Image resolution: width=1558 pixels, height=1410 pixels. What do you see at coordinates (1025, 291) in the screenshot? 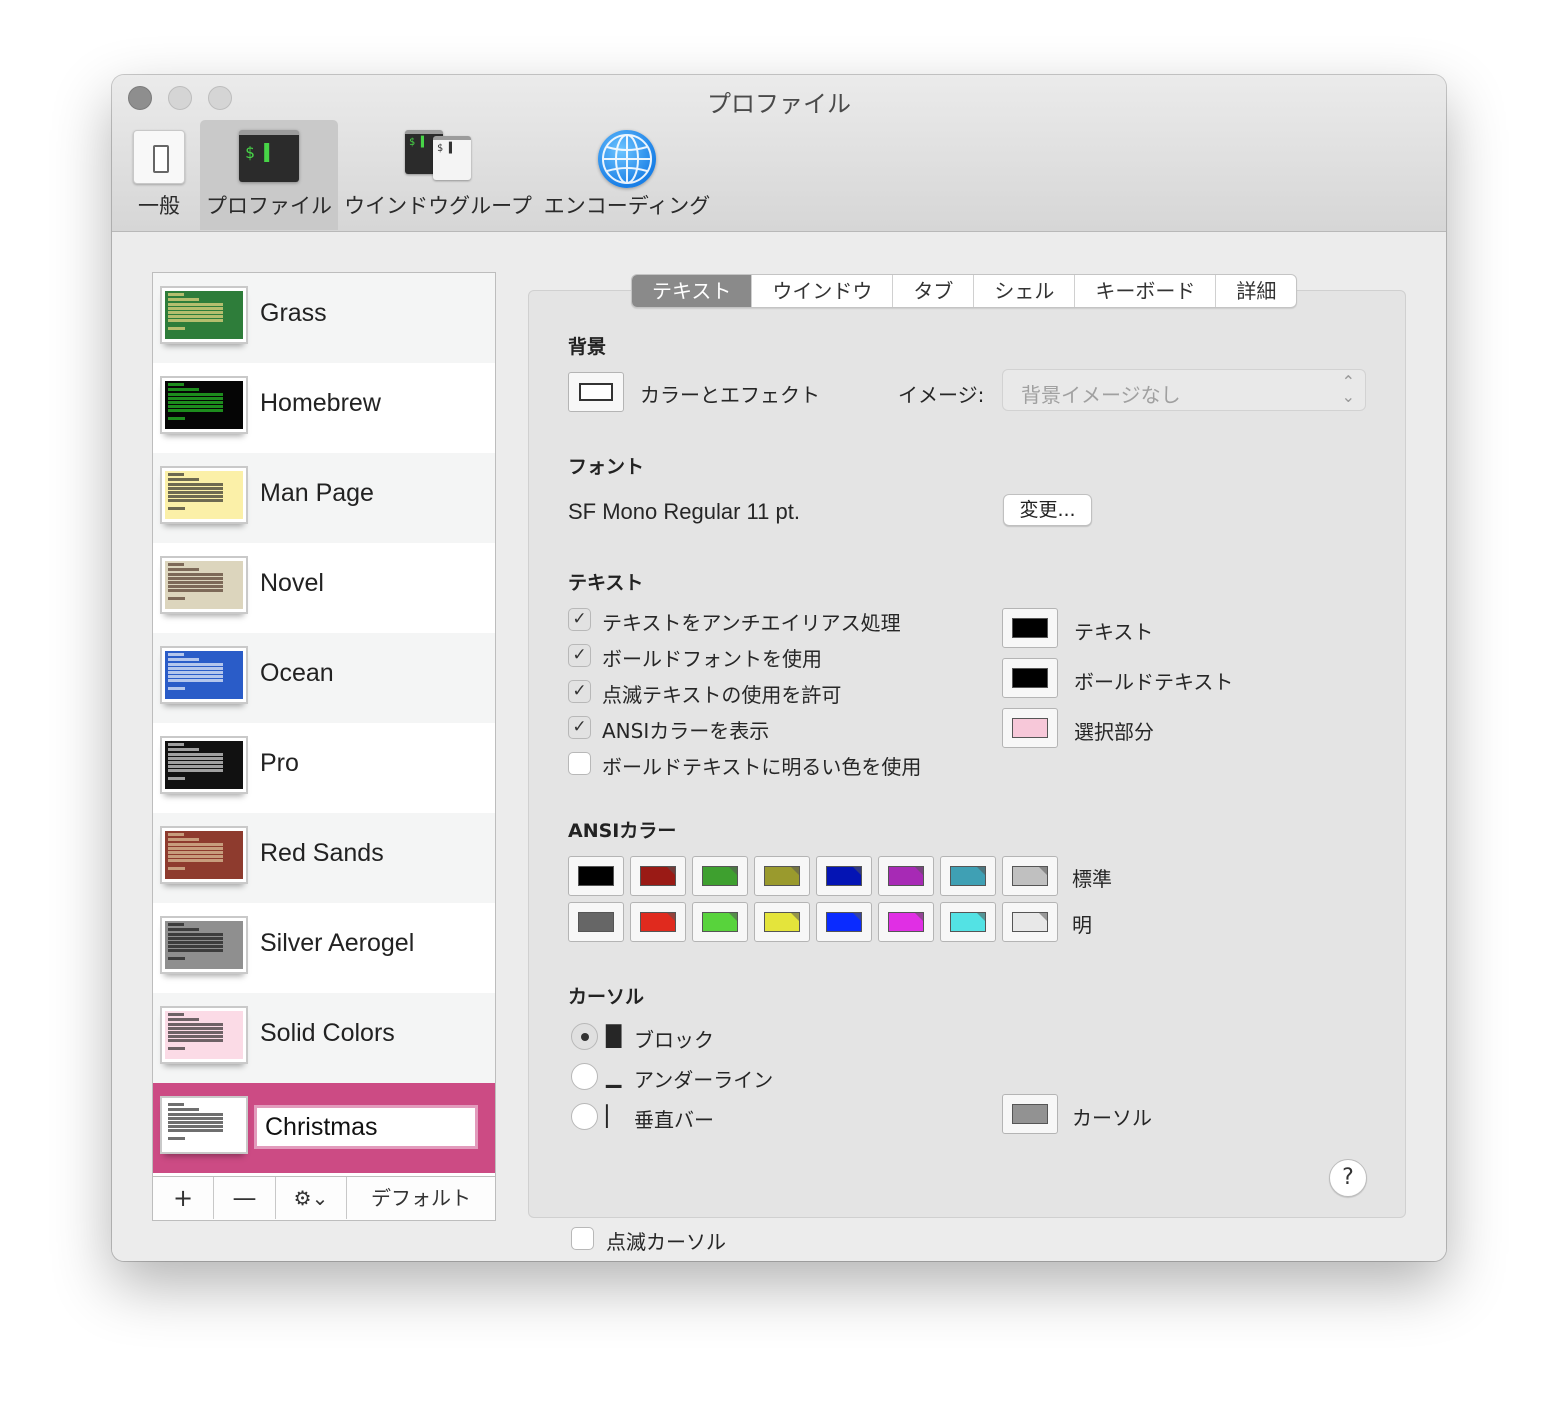
I see `tab-shell: シェル` at bounding box center [1025, 291].